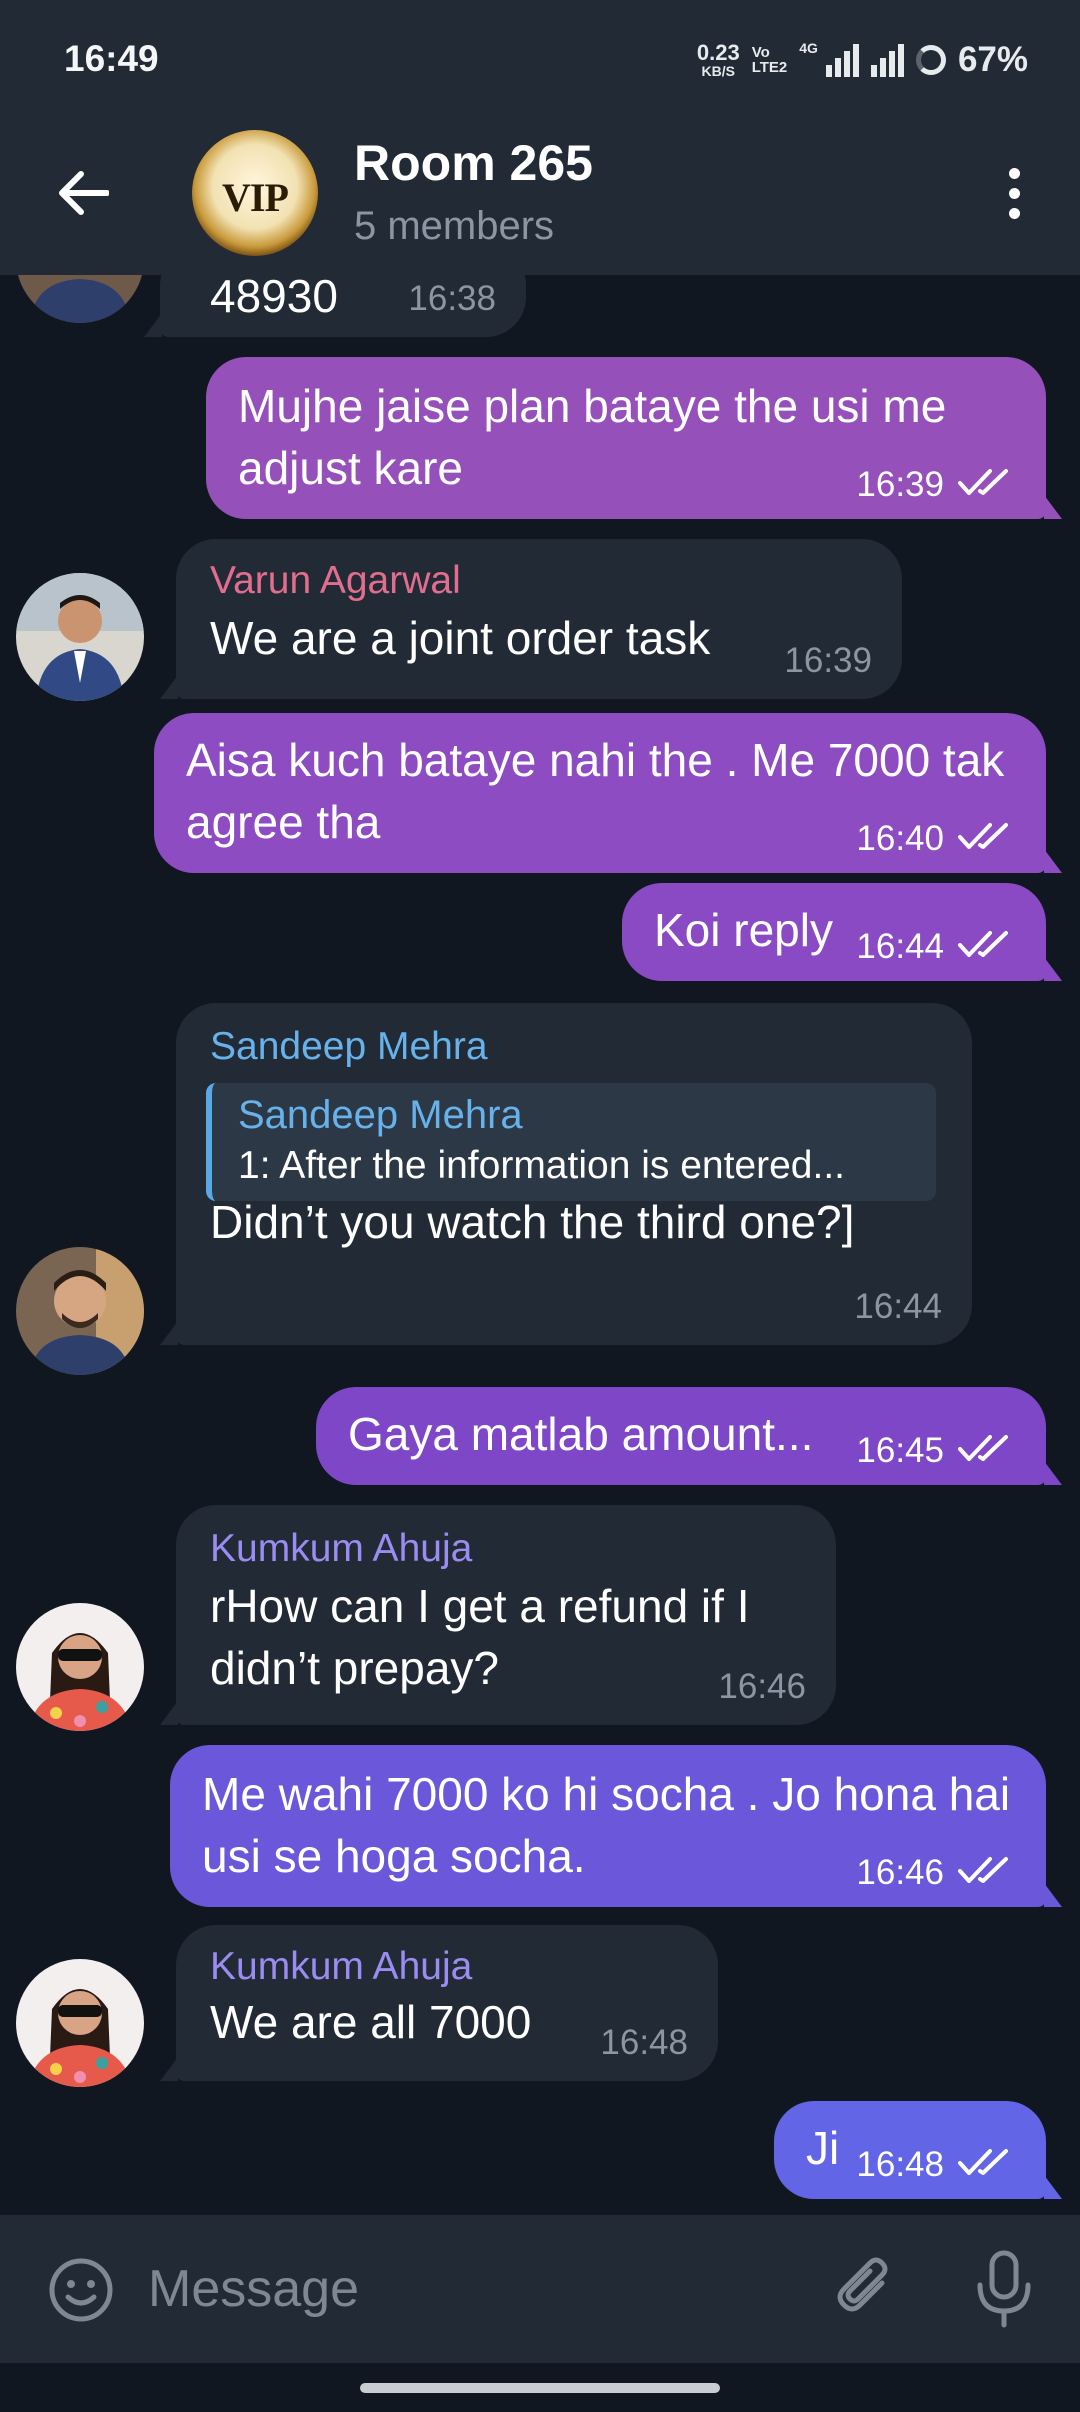  I want to click on message-bubble-own: Gaya matlab amount... 16:45, so click(689, 1436).